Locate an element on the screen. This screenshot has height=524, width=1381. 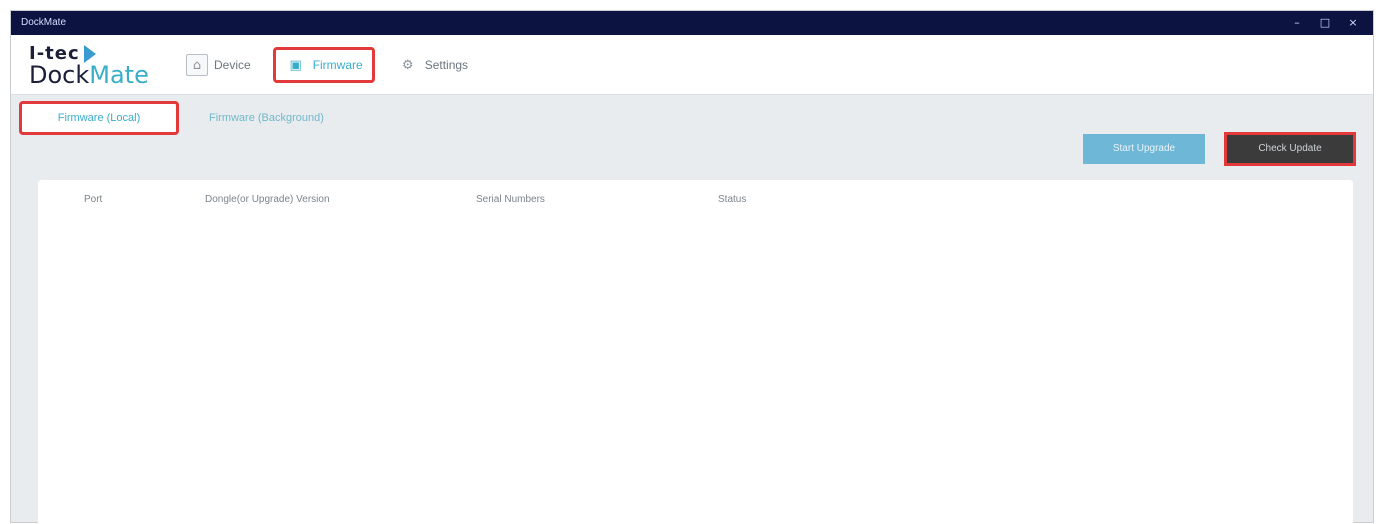
tab-firmware-background: Firmware (Background) is located at coordinates (266, 118).